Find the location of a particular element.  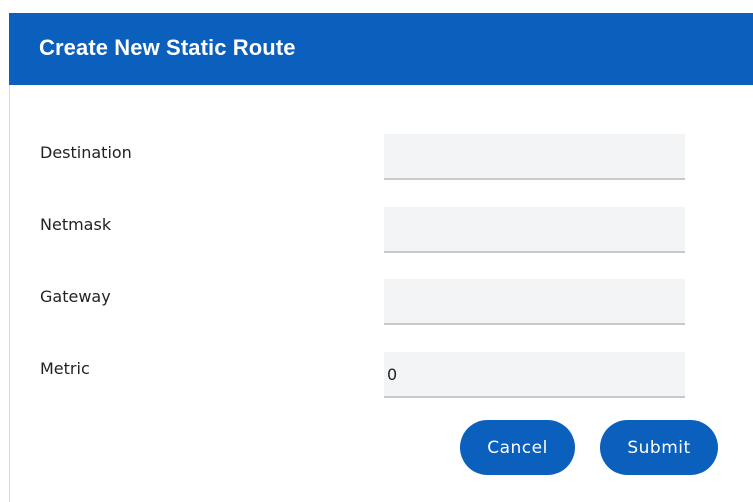

dialog-title: Create New Static Route is located at coordinates (167, 47).